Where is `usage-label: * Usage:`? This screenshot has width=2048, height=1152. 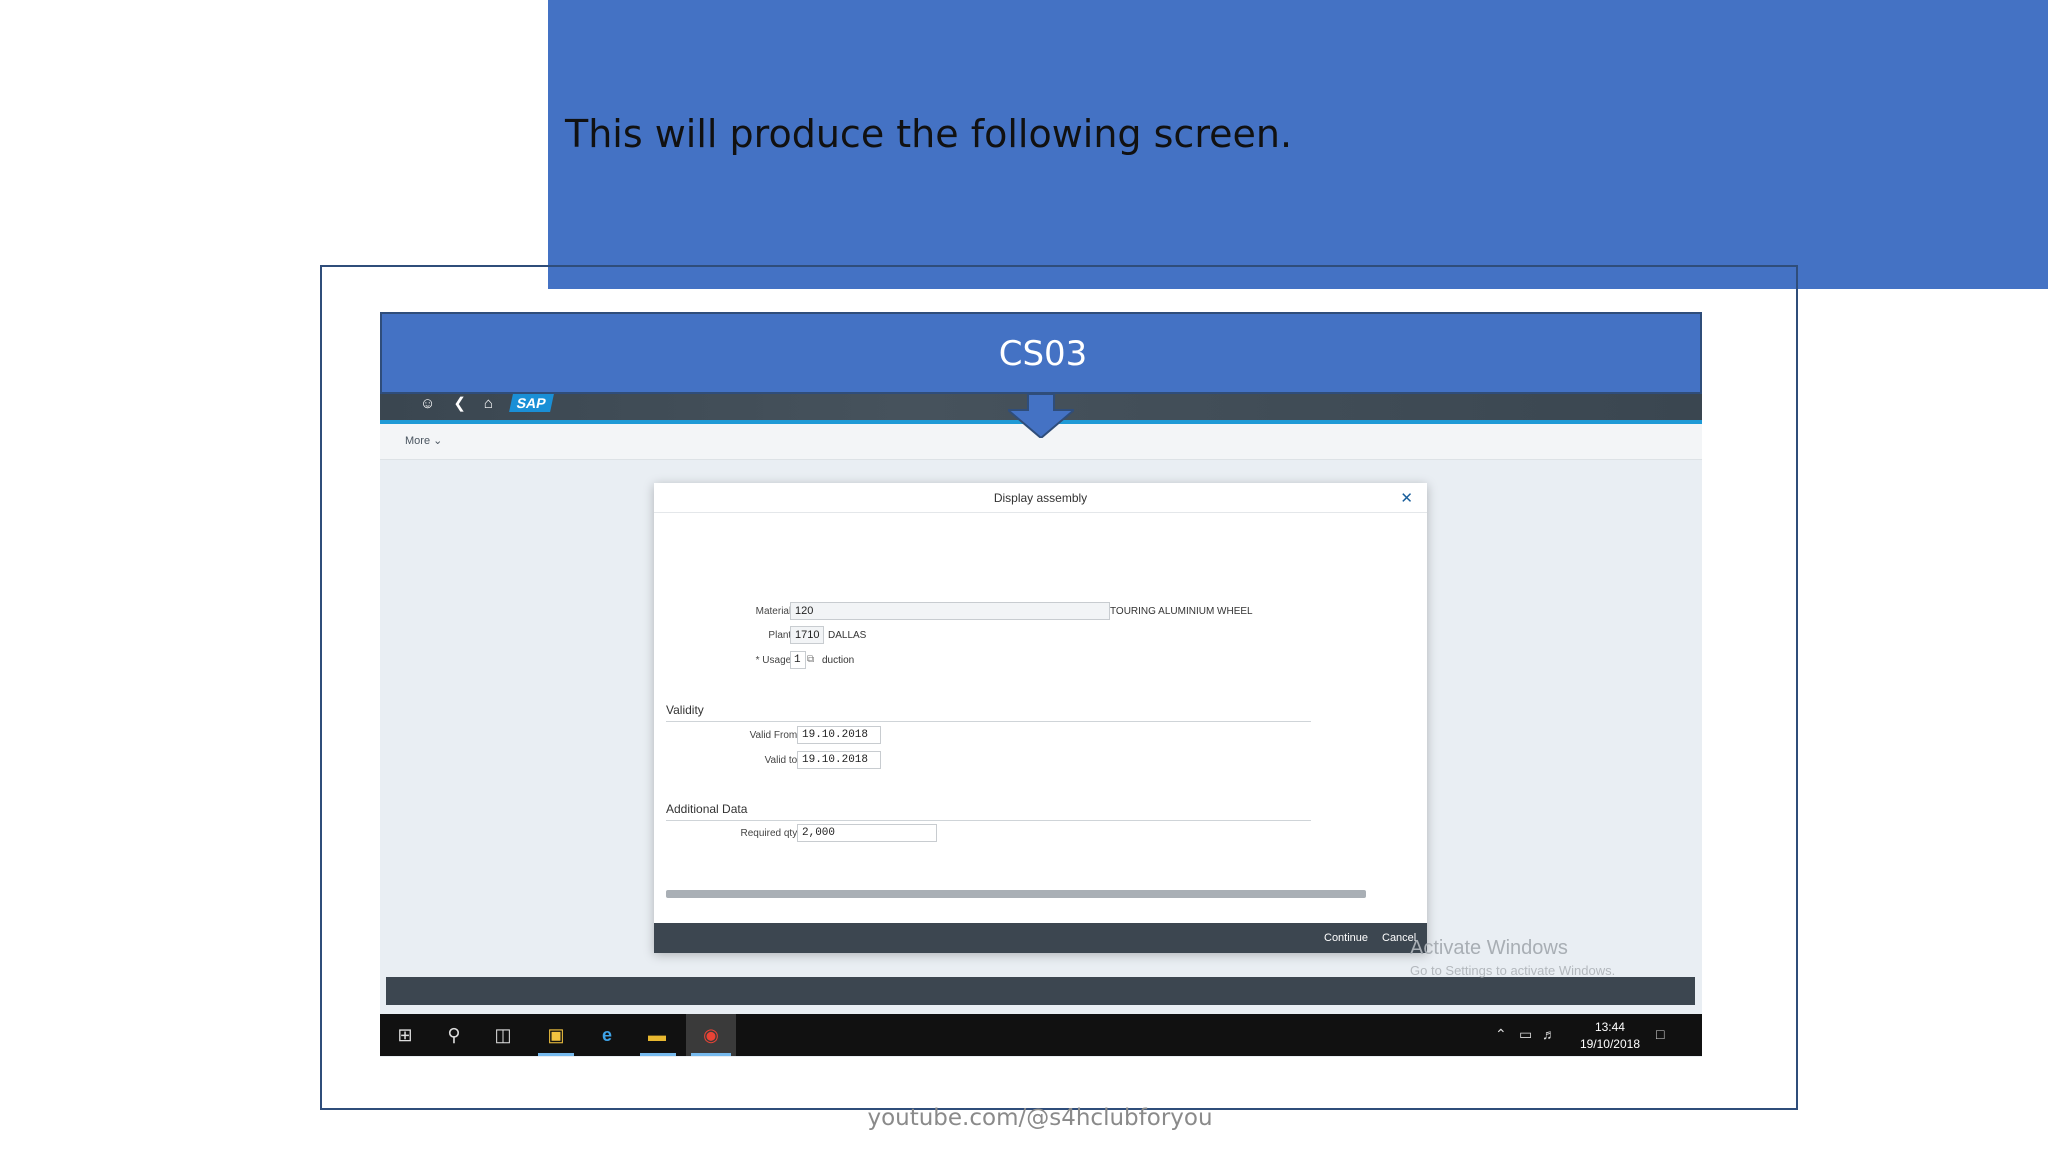
usage-label: * Usage: is located at coordinates (774, 660).